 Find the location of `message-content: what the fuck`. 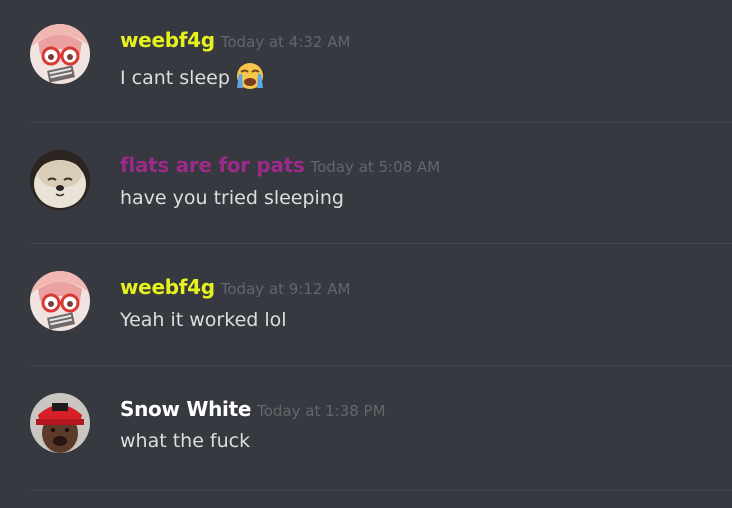

message-content: what the fuck is located at coordinates (185, 441).